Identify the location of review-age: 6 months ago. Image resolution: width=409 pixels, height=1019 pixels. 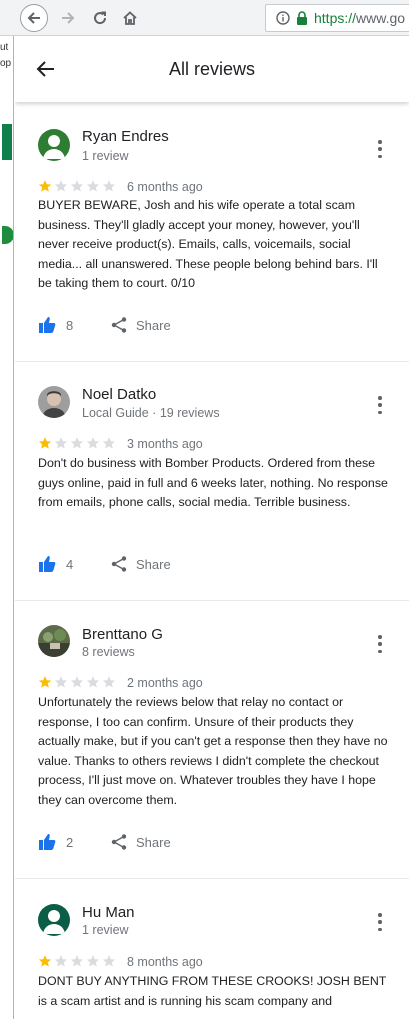
(165, 187).